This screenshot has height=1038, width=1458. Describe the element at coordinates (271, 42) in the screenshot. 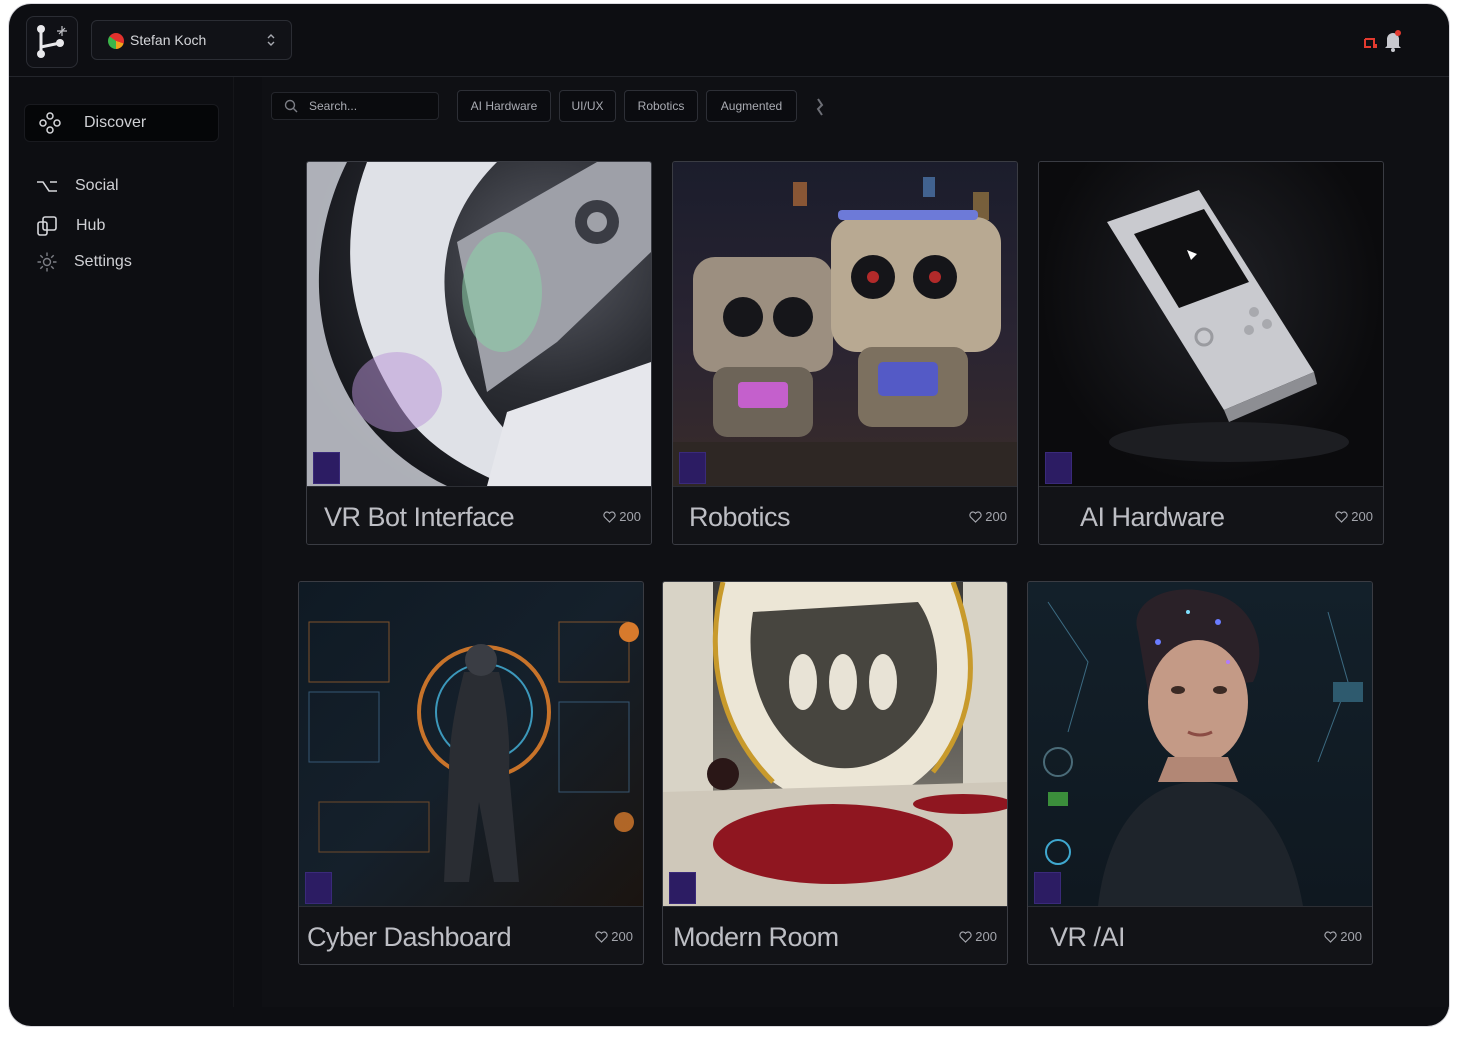

I see `chevron-updown-icon` at that location.